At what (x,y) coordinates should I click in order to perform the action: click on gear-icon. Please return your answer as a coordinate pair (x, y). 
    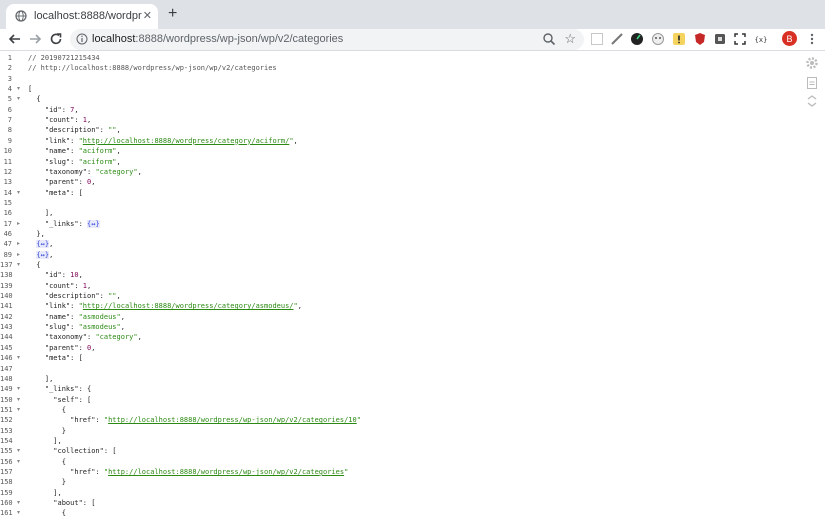
    Looking at the image, I should click on (812, 63).